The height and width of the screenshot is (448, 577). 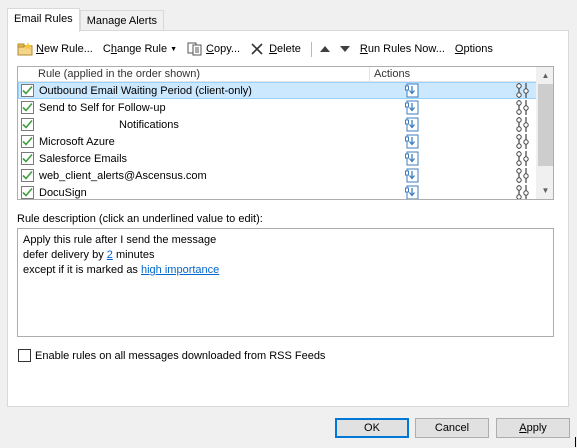 I want to click on ok-button: OK, so click(x=372, y=428).